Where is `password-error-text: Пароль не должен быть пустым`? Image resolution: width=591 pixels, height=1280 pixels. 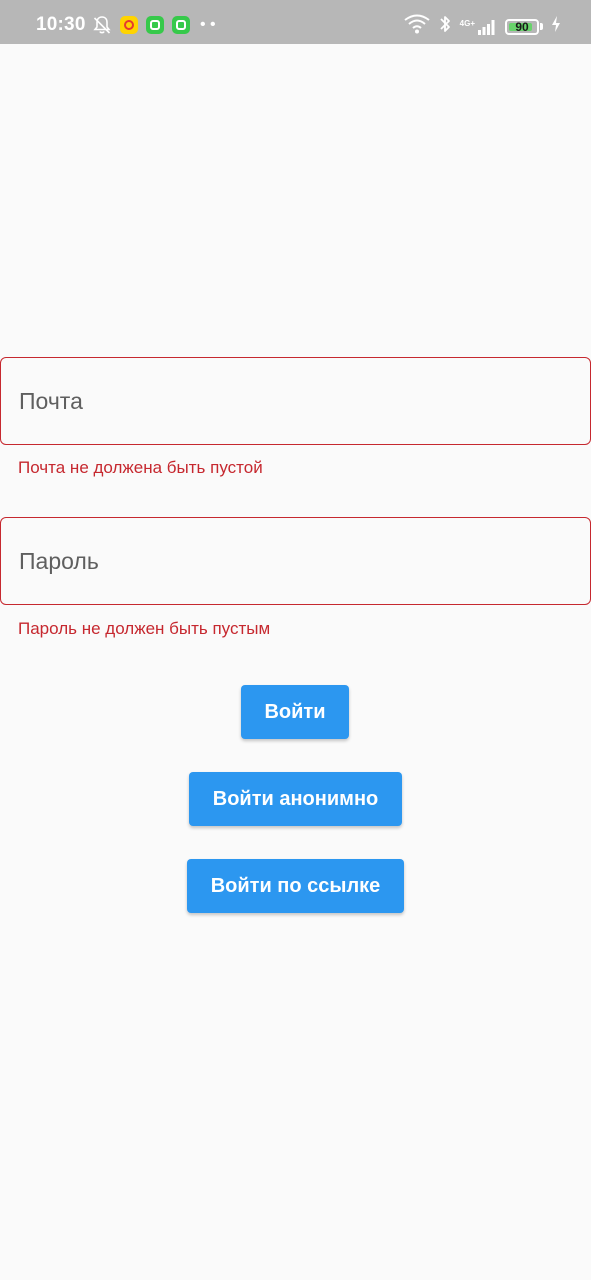
password-error-text: Пароль не должен быть пустым is located at coordinates (144, 628).